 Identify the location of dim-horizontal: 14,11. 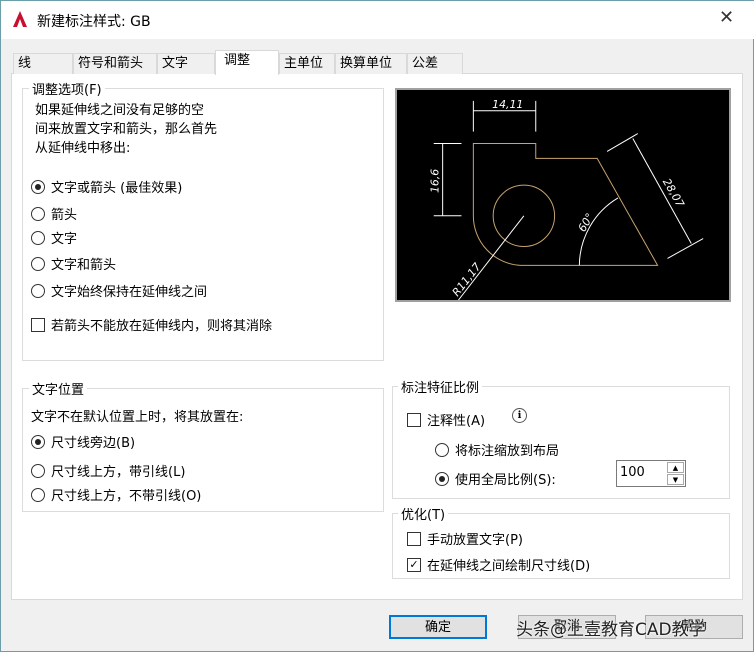
(507, 104).